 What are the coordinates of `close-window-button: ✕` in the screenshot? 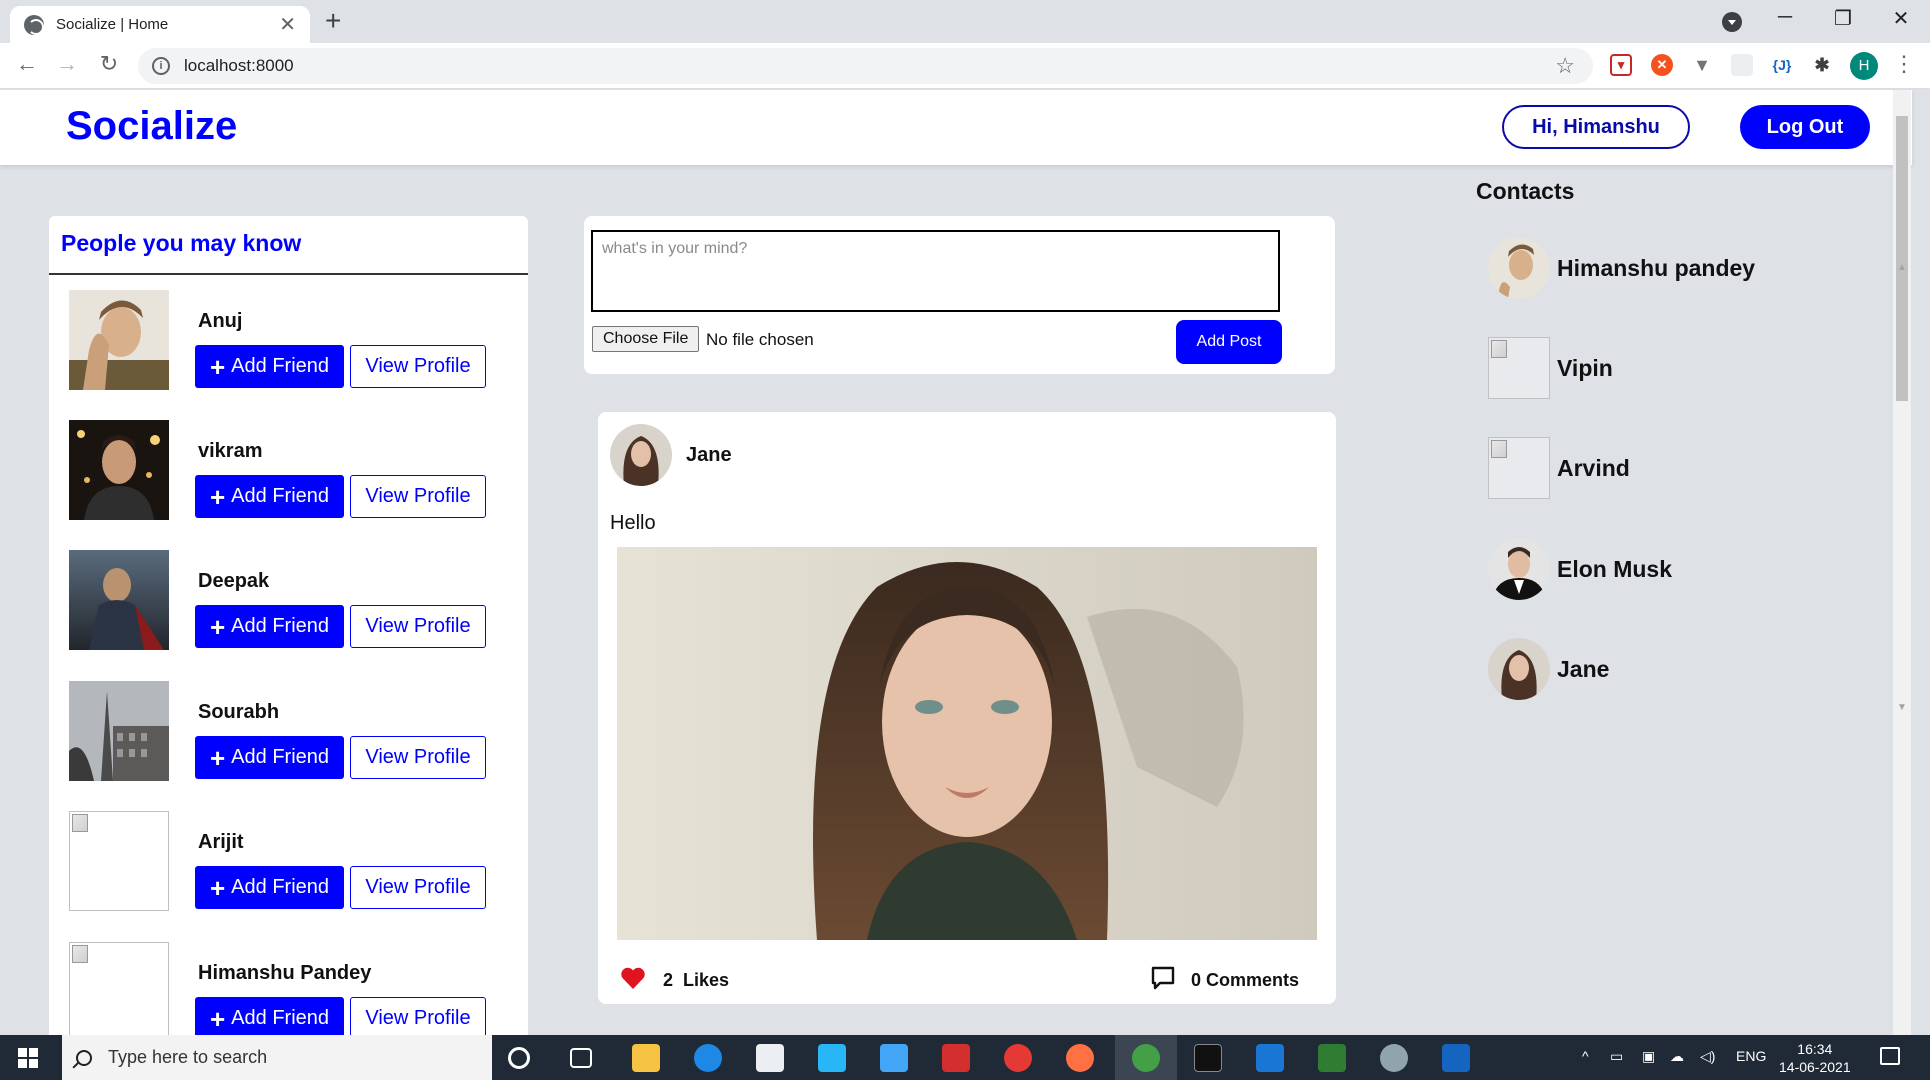 It's located at (1901, 18).